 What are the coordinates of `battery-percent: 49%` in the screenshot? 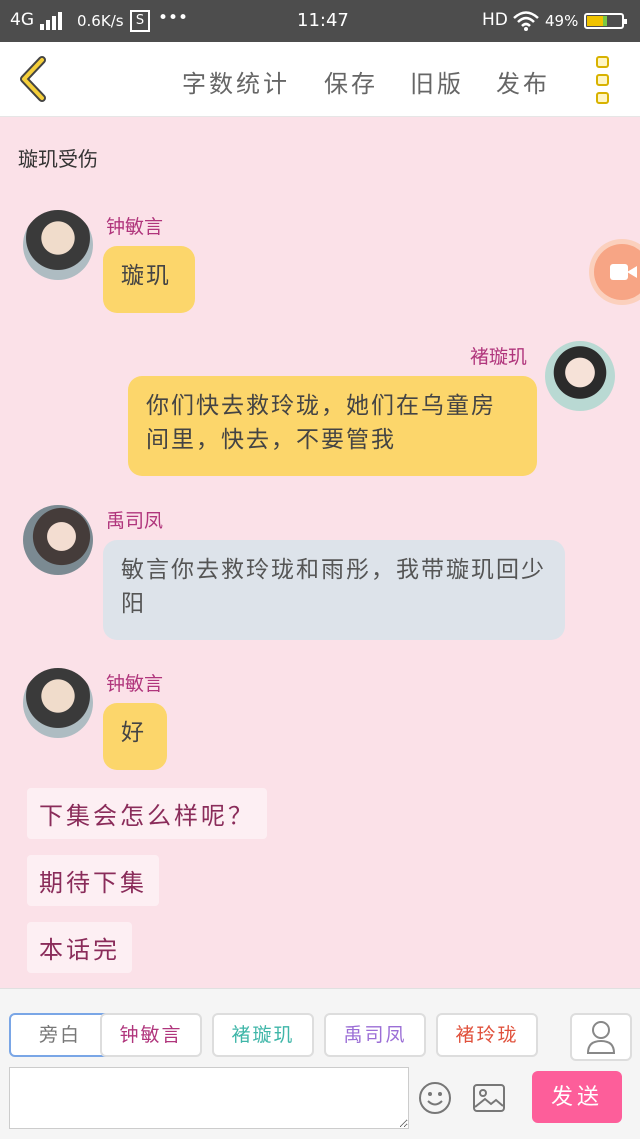 It's located at (562, 21).